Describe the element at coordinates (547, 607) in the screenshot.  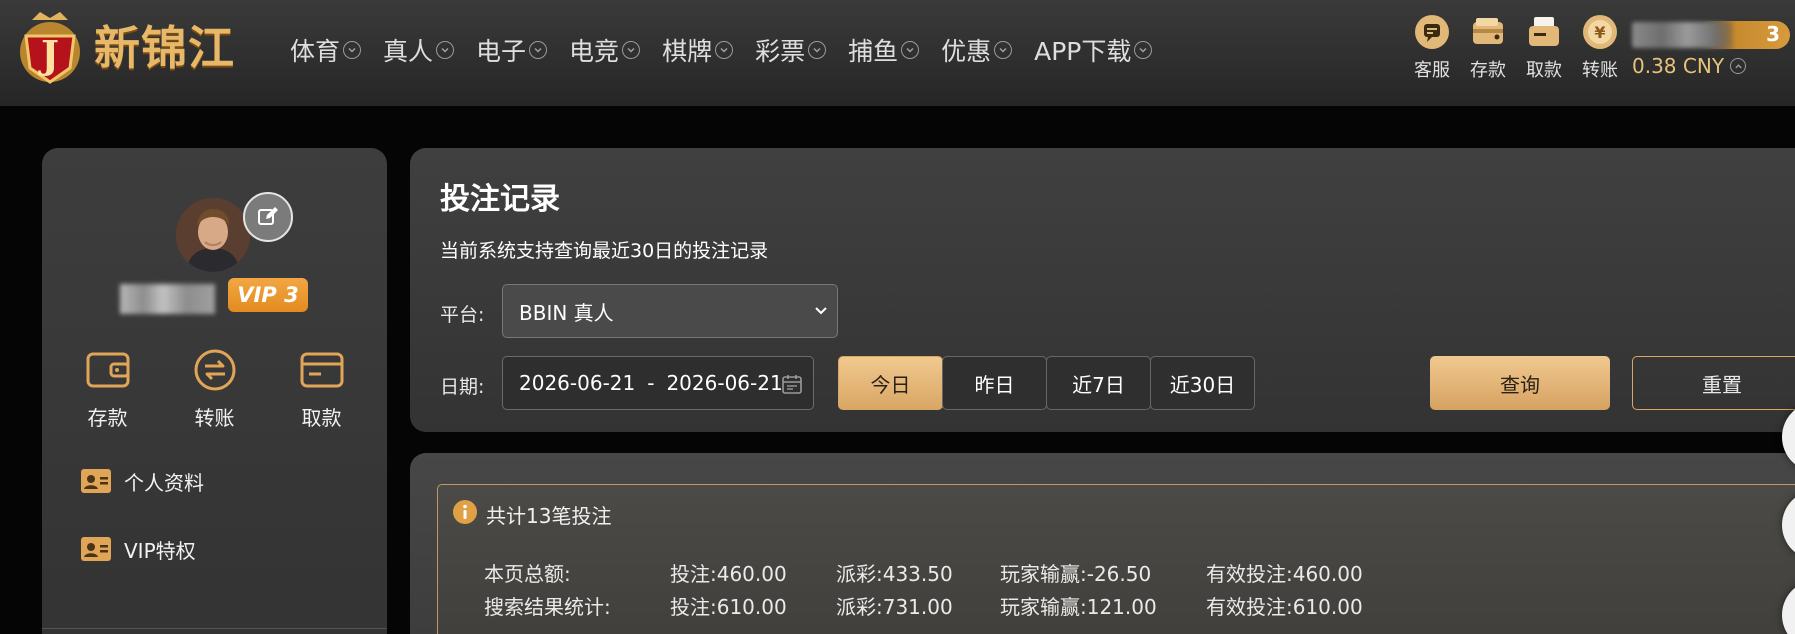
I see `row-label: 搜索结果统计:` at that location.